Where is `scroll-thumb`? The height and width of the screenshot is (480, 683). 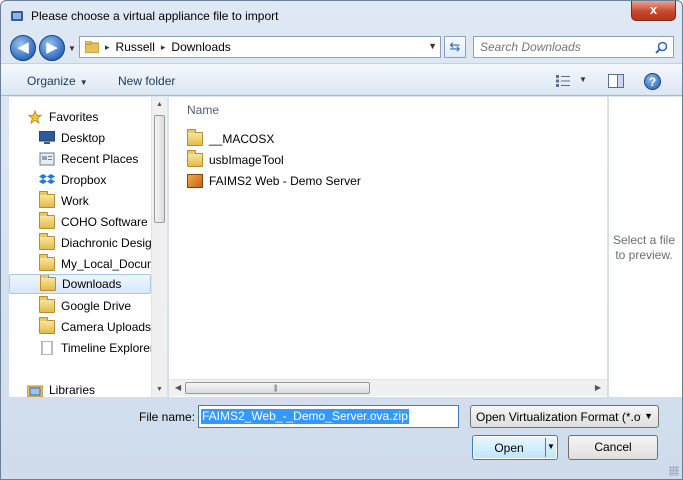 scroll-thumb is located at coordinates (159, 169).